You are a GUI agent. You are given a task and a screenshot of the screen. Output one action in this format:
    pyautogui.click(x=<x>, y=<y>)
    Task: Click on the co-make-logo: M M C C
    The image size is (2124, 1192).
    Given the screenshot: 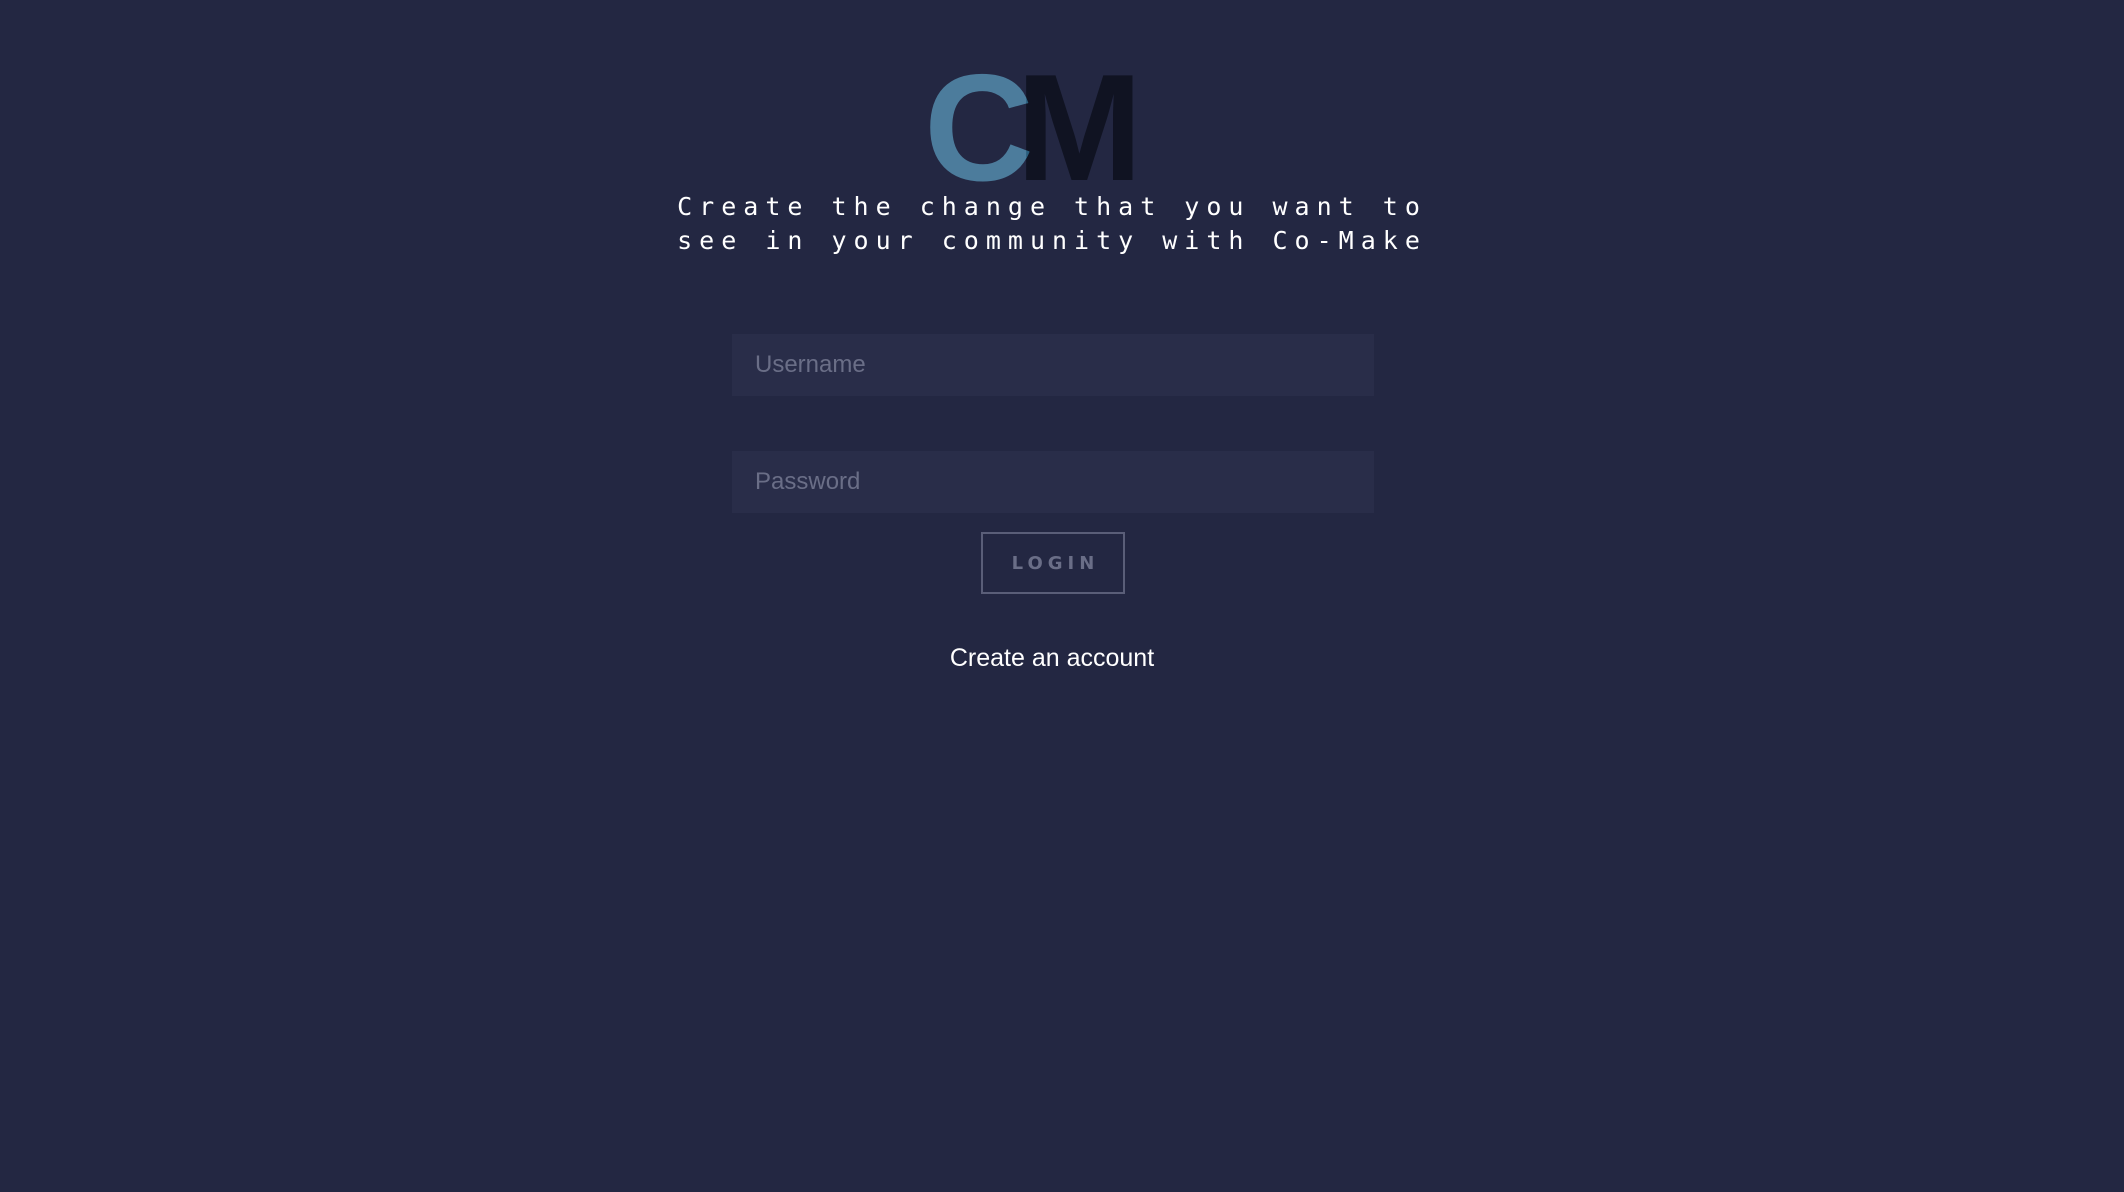 What is the action you would take?
    pyautogui.click(x=1035, y=123)
    